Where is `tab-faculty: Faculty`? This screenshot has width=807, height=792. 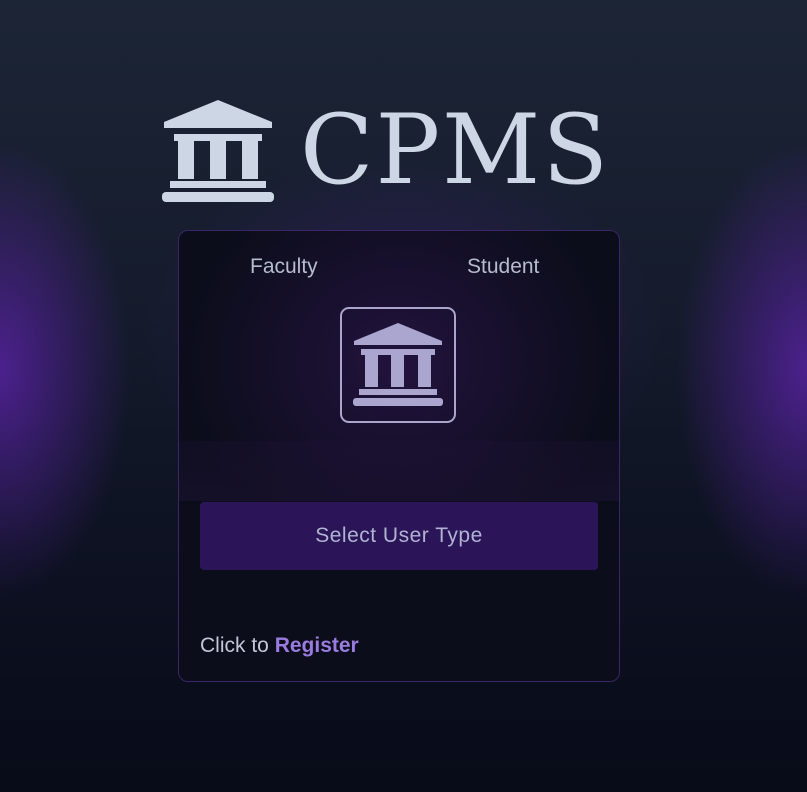
tab-faculty: Faculty is located at coordinates (284, 267).